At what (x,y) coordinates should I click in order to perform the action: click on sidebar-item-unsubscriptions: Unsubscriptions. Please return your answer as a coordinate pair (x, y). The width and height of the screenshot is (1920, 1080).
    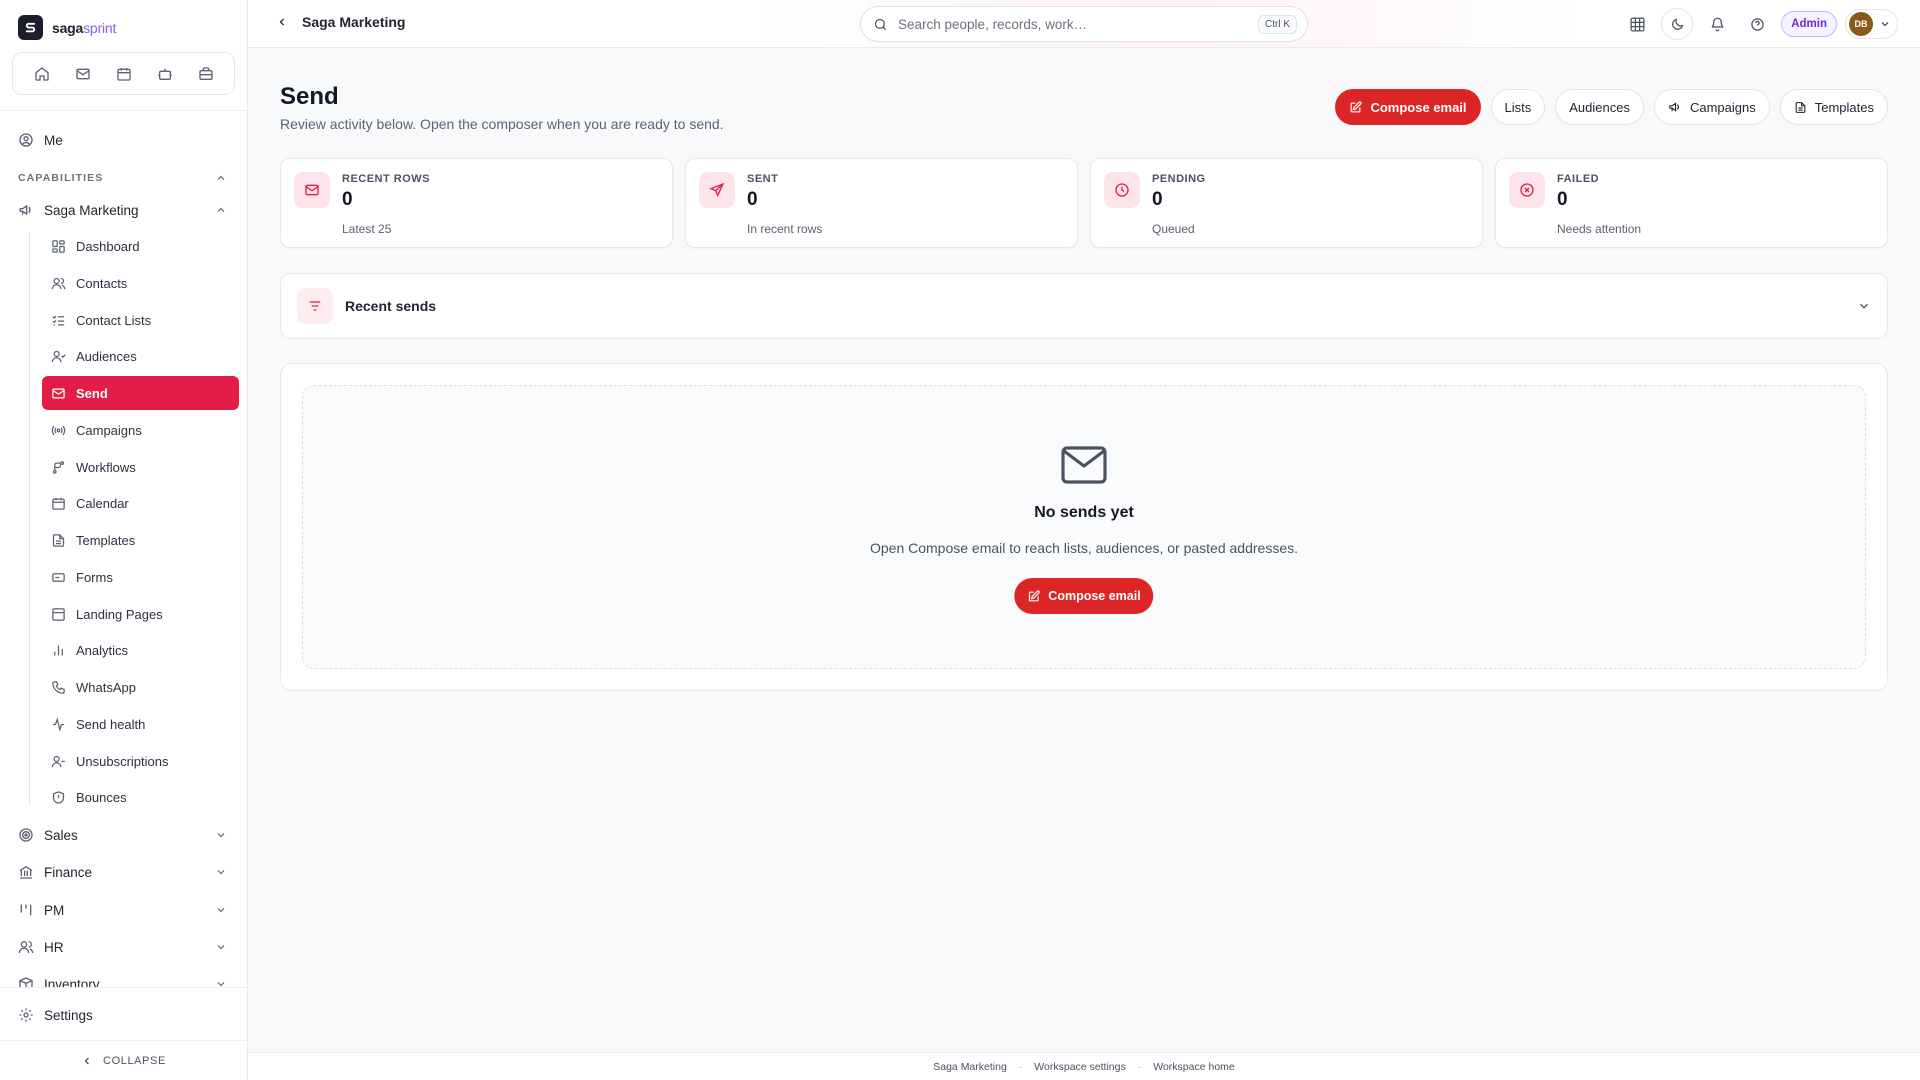
    Looking at the image, I should click on (140, 761).